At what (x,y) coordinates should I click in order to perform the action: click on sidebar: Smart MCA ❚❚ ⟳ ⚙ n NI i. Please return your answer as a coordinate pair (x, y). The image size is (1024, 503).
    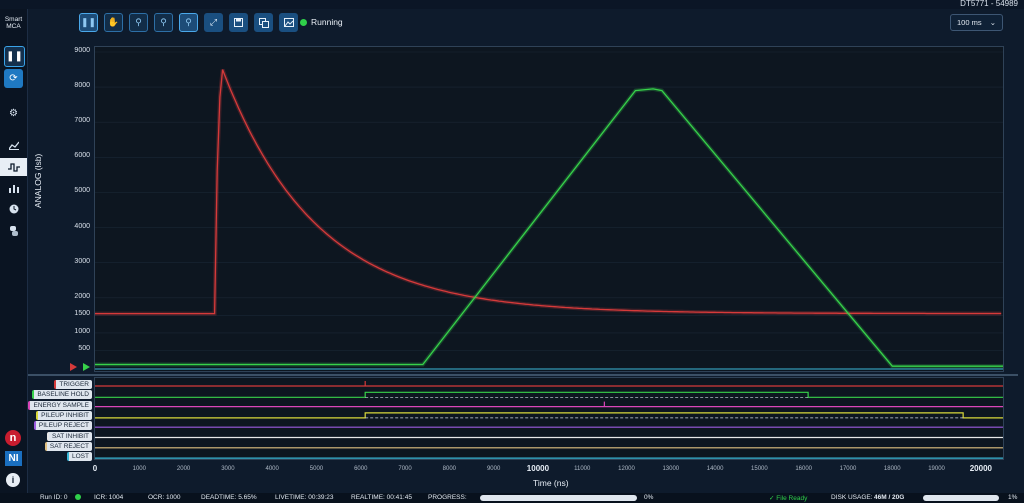
    Looking at the image, I should click on (14, 251).